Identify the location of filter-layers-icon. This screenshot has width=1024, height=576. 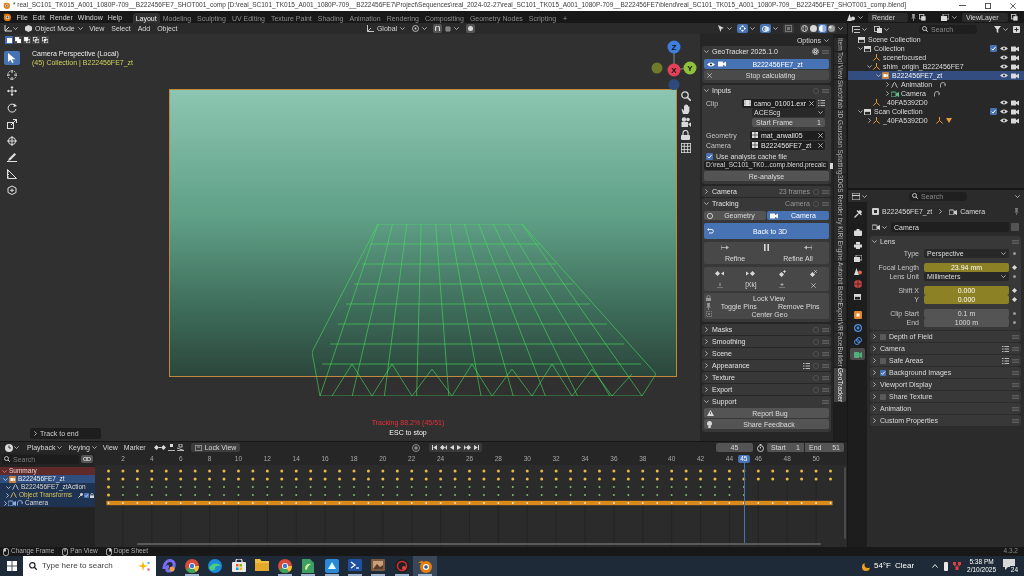
(878, 29).